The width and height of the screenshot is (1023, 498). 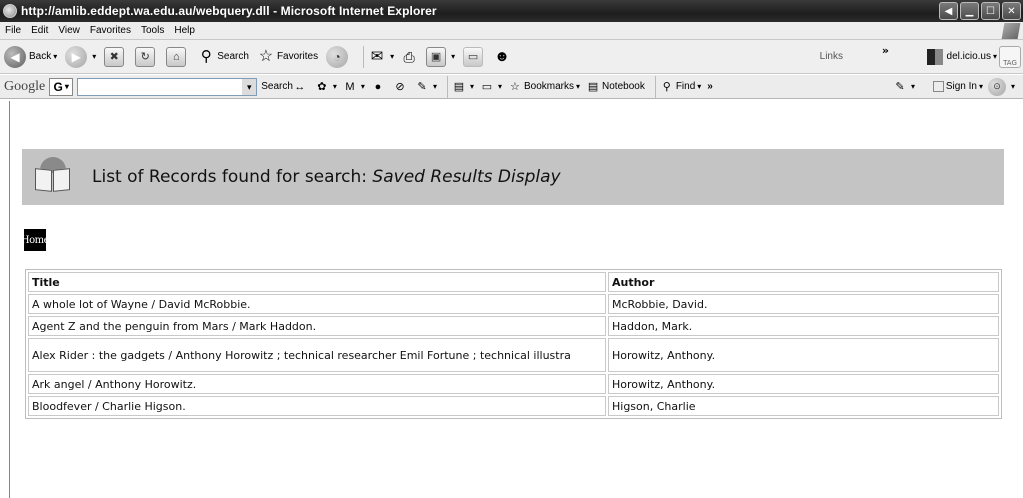 I want to click on maximize-button: ☐, so click(x=990, y=11).